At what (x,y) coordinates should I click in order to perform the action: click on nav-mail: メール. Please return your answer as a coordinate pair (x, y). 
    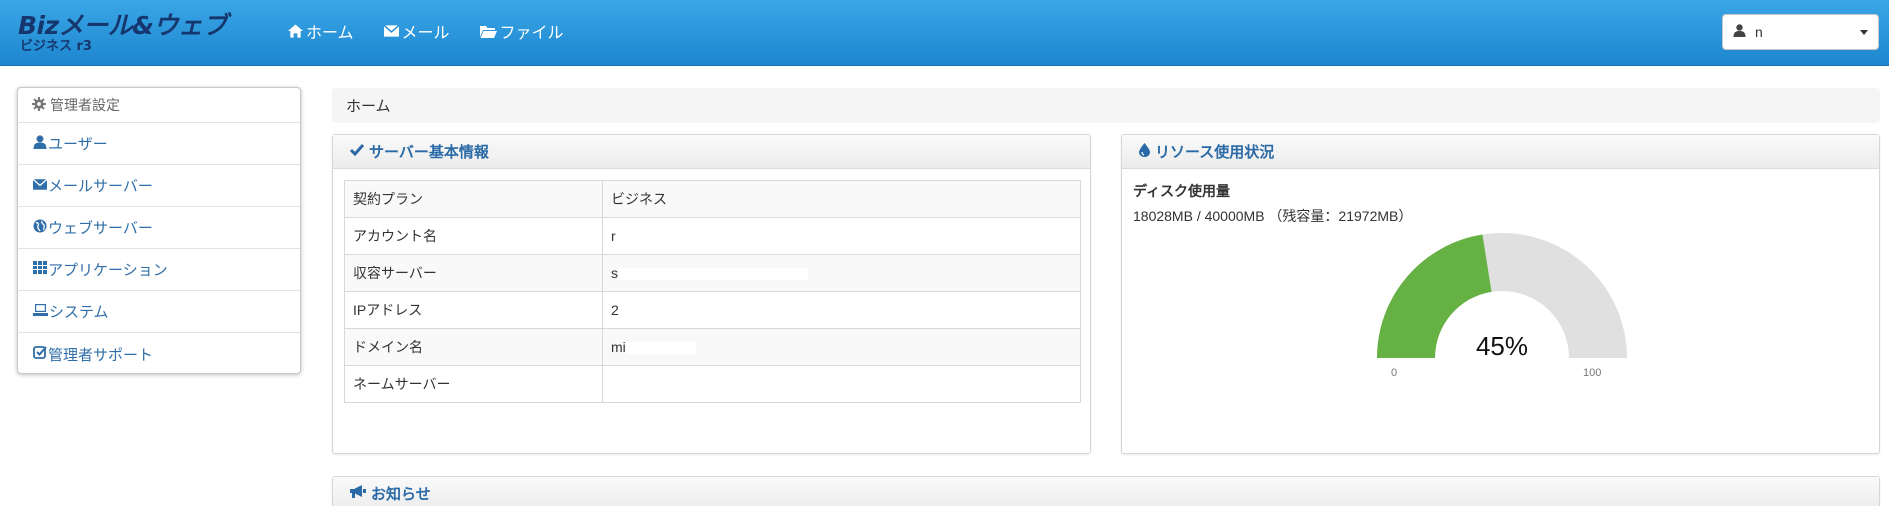
    Looking at the image, I should click on (416, 31).